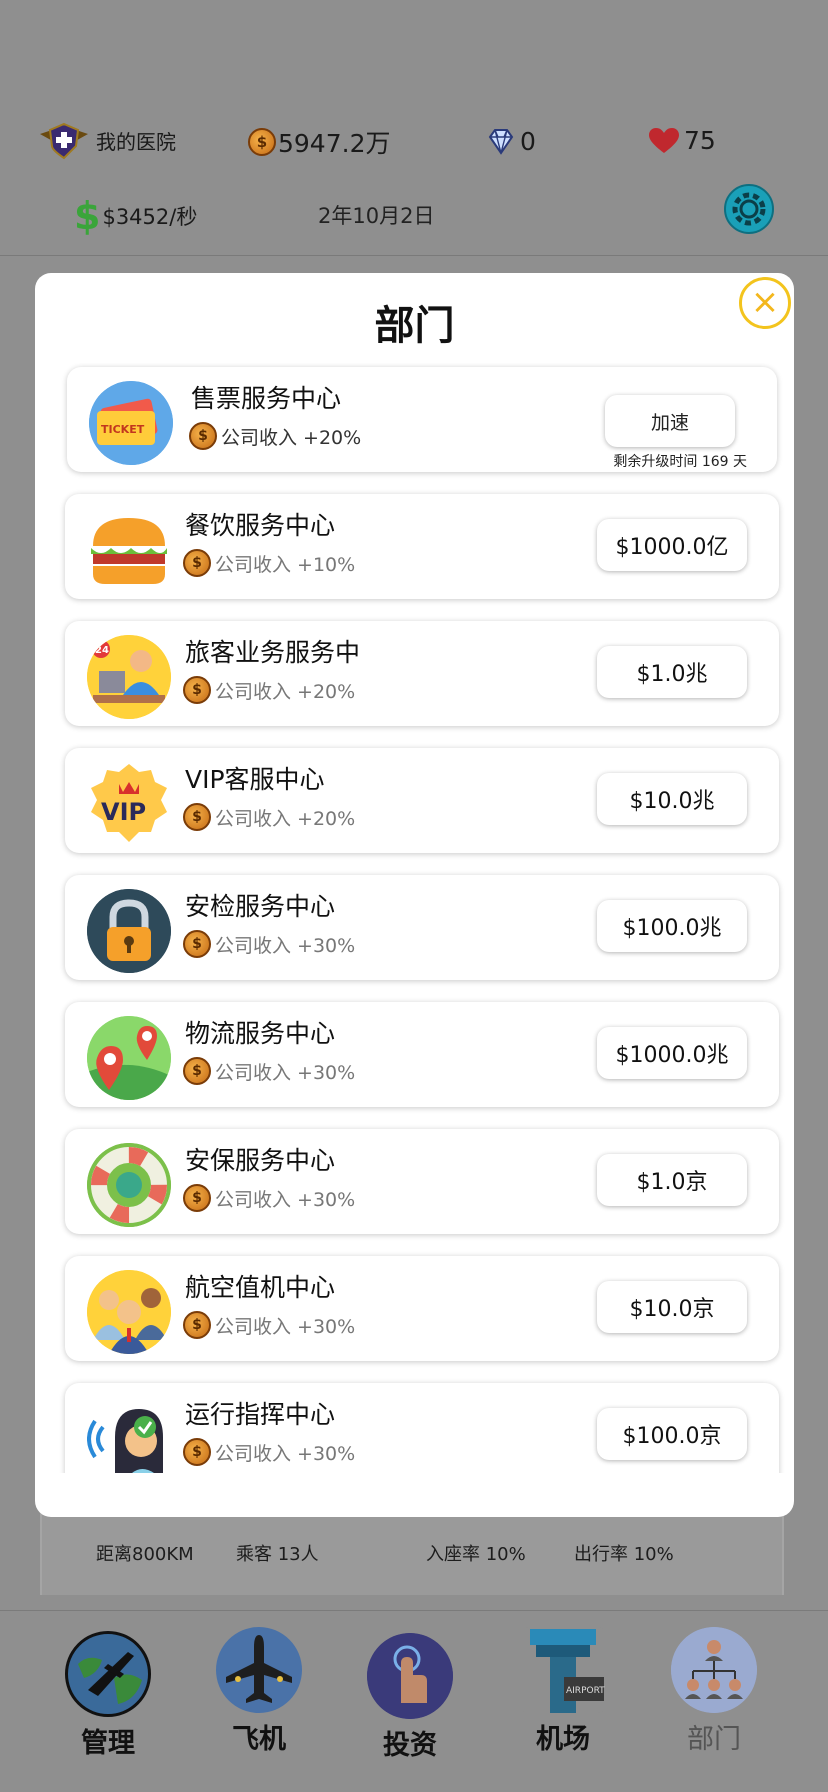 Image resolution: width=828 pixels, height=1792 pixels. I want to click on diamond-amount: 0, so click(528, 141).